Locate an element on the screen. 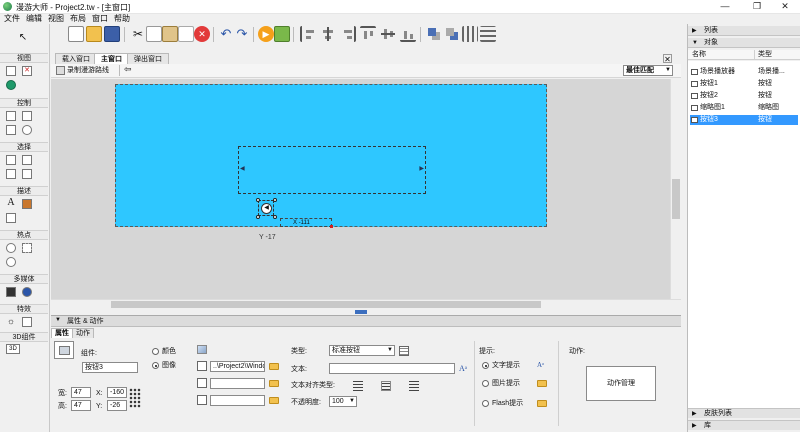 This screenshot has width=800, height=432. tab-load-window: 载入窗口 is located at coordinates (76, 58).